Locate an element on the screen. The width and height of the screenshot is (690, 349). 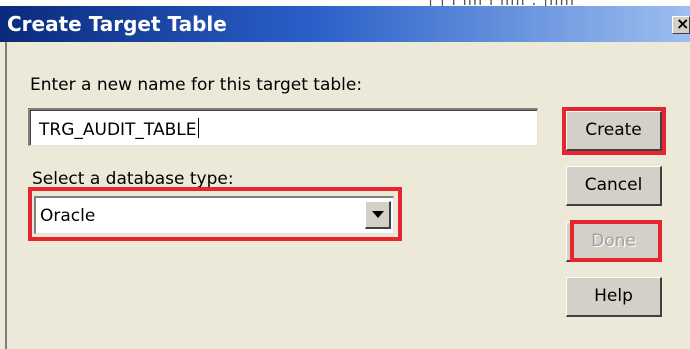
dialog-title: Create Target Table is located at coordinates (117, 24).